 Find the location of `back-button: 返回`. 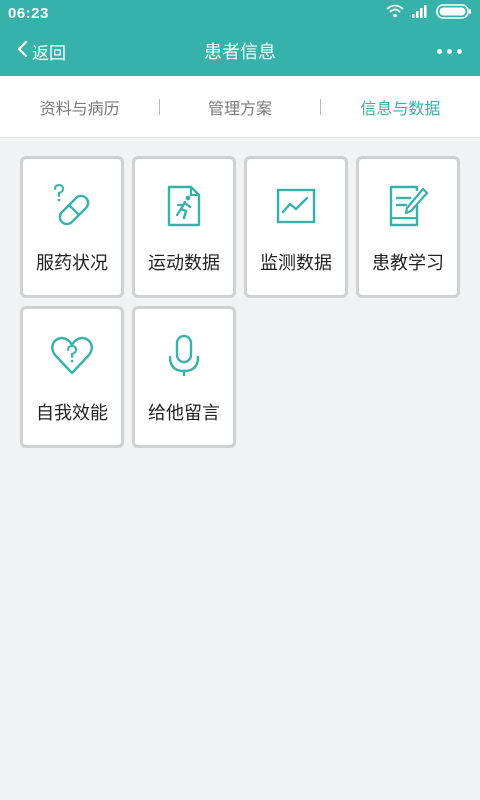

back-button: 返回 is located at coordinates (41, 51).